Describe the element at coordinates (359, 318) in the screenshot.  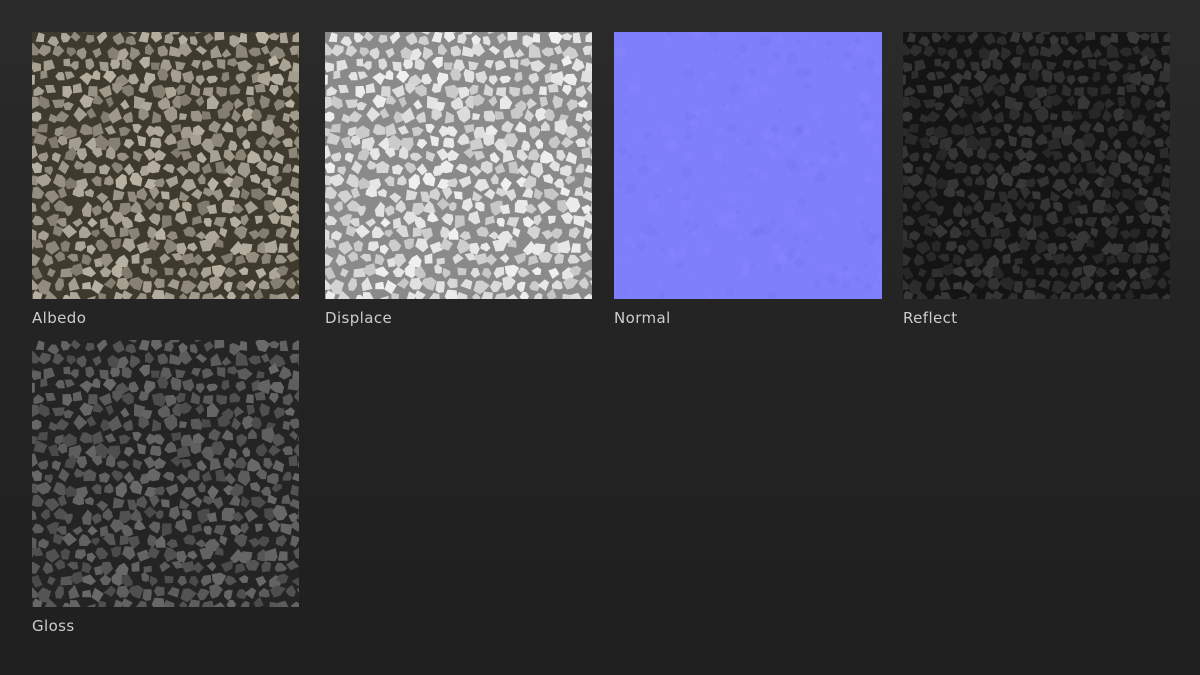
I see `map-label: Displace` at that location.